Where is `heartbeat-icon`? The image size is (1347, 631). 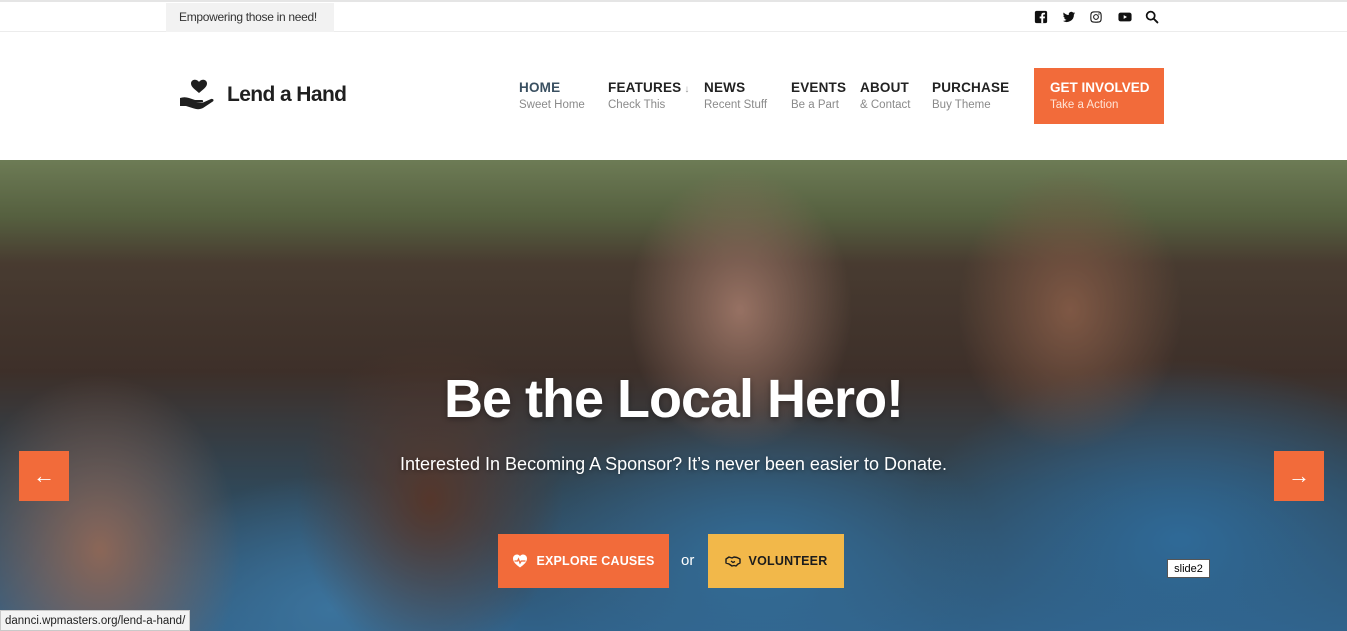 heartbeat-icon is located at coordinates (520, 561).